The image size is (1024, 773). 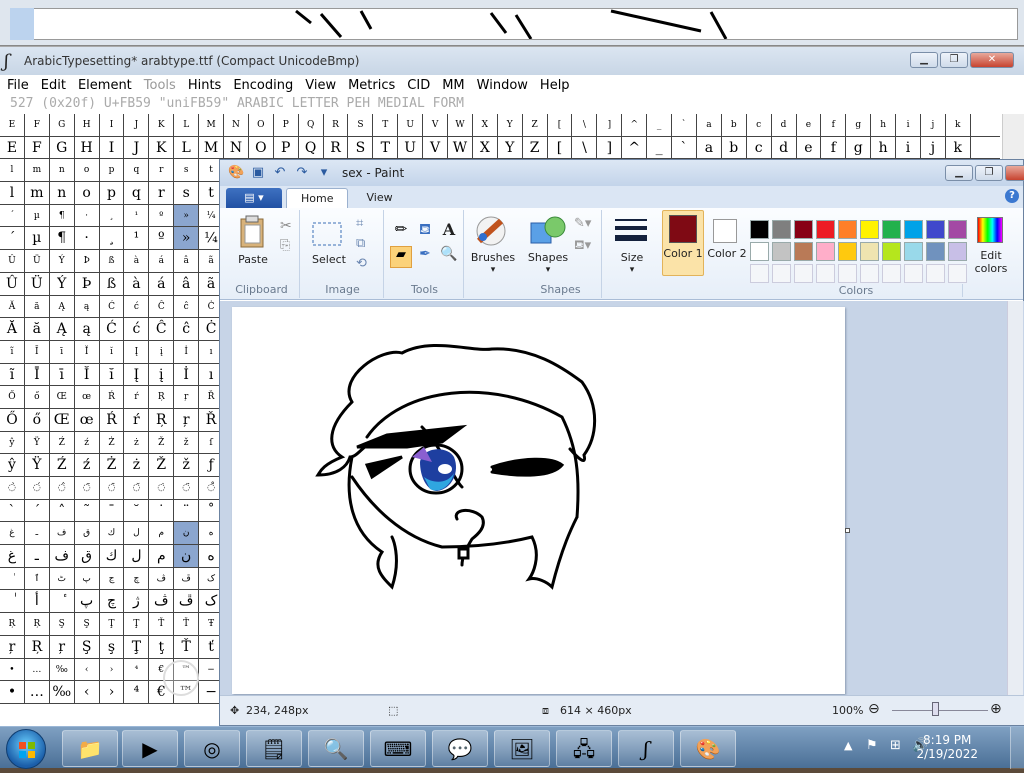 What do you see at coordinates (187, 125) in the screenshot?
I see `glyph-cell: L` at bounding box center [187, 125].